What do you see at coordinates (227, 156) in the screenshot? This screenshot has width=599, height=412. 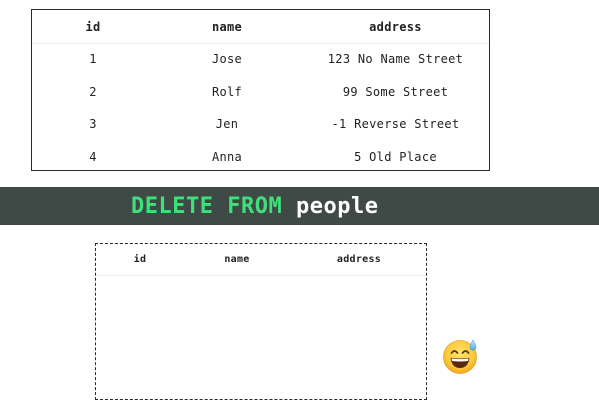 I see `cell-name: Anna` at bounding box center [227, 156].